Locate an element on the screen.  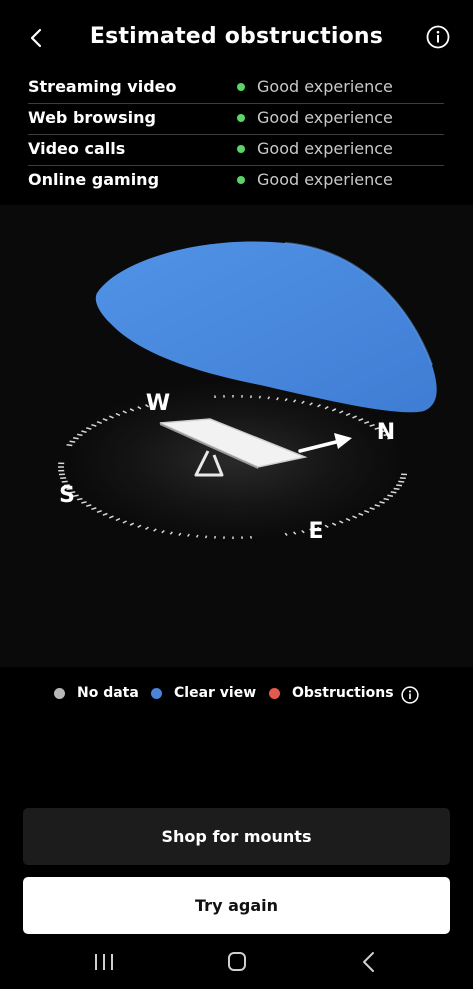
metric-label: Video calls is located at coordinates (77, 148).